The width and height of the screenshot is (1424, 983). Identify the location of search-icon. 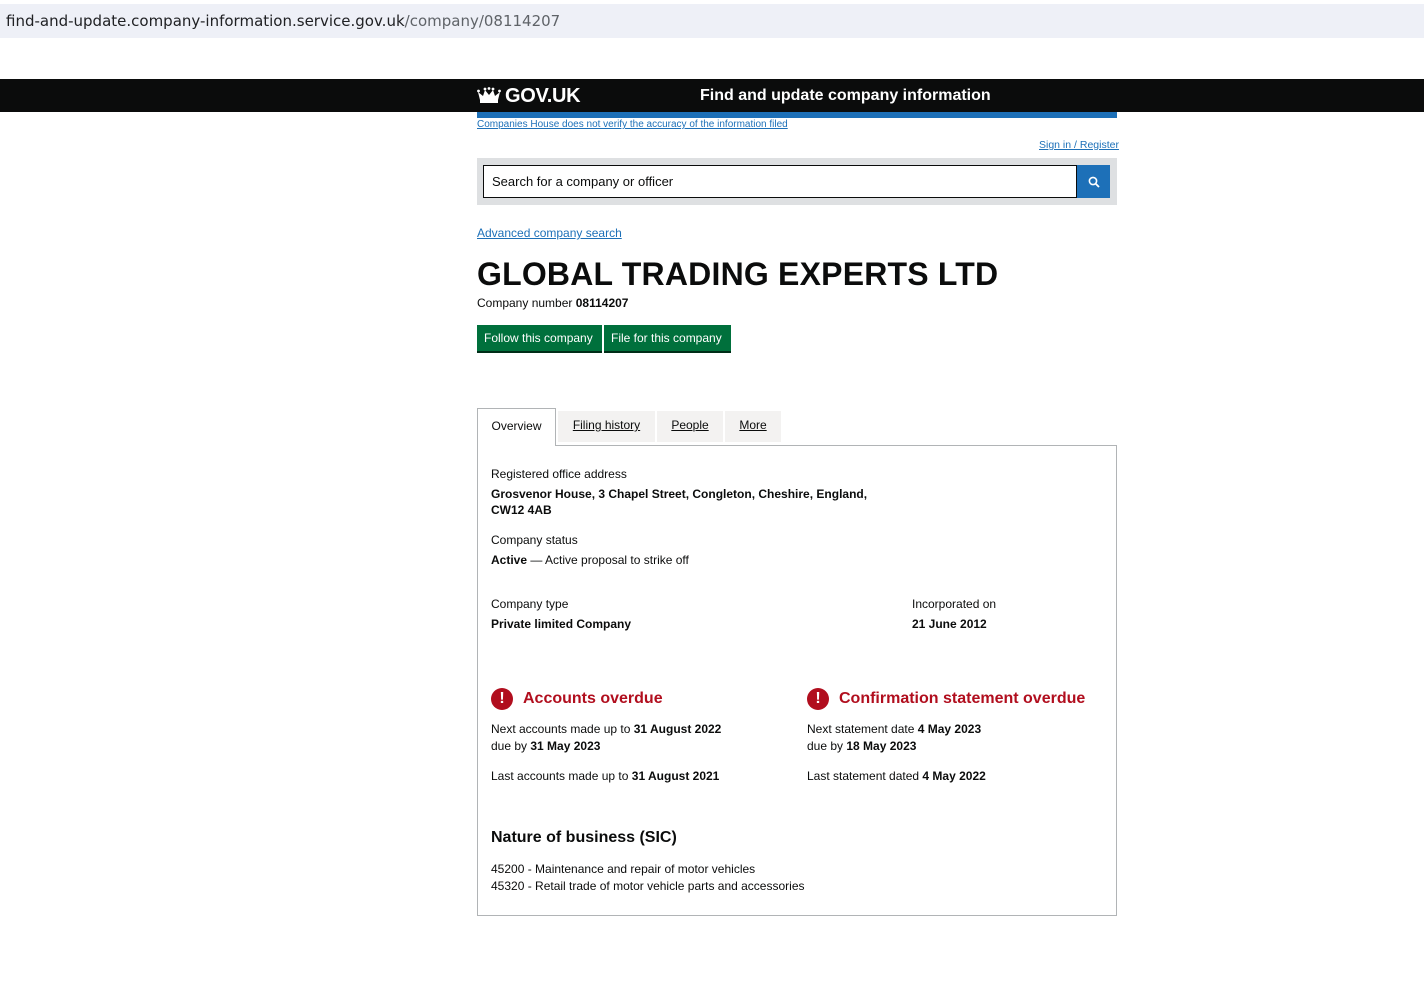
(1094, 182).